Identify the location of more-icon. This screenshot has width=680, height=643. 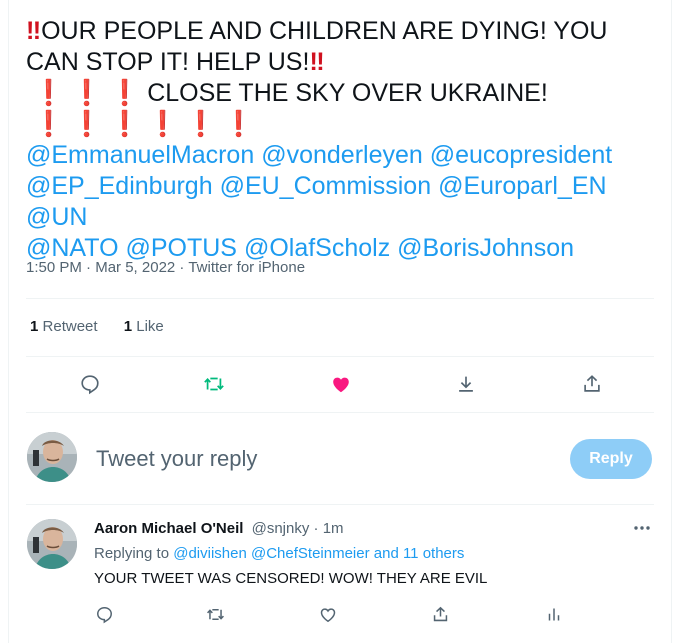
(642, 528).